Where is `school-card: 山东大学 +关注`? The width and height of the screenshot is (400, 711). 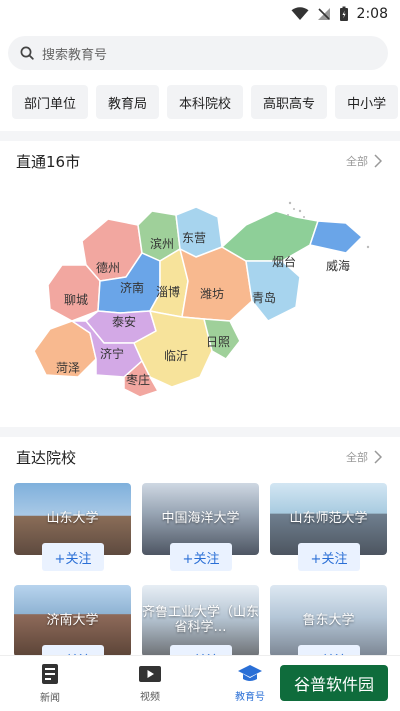 school-card: 山东大学 +关注 is located at coordinates (72, 527).